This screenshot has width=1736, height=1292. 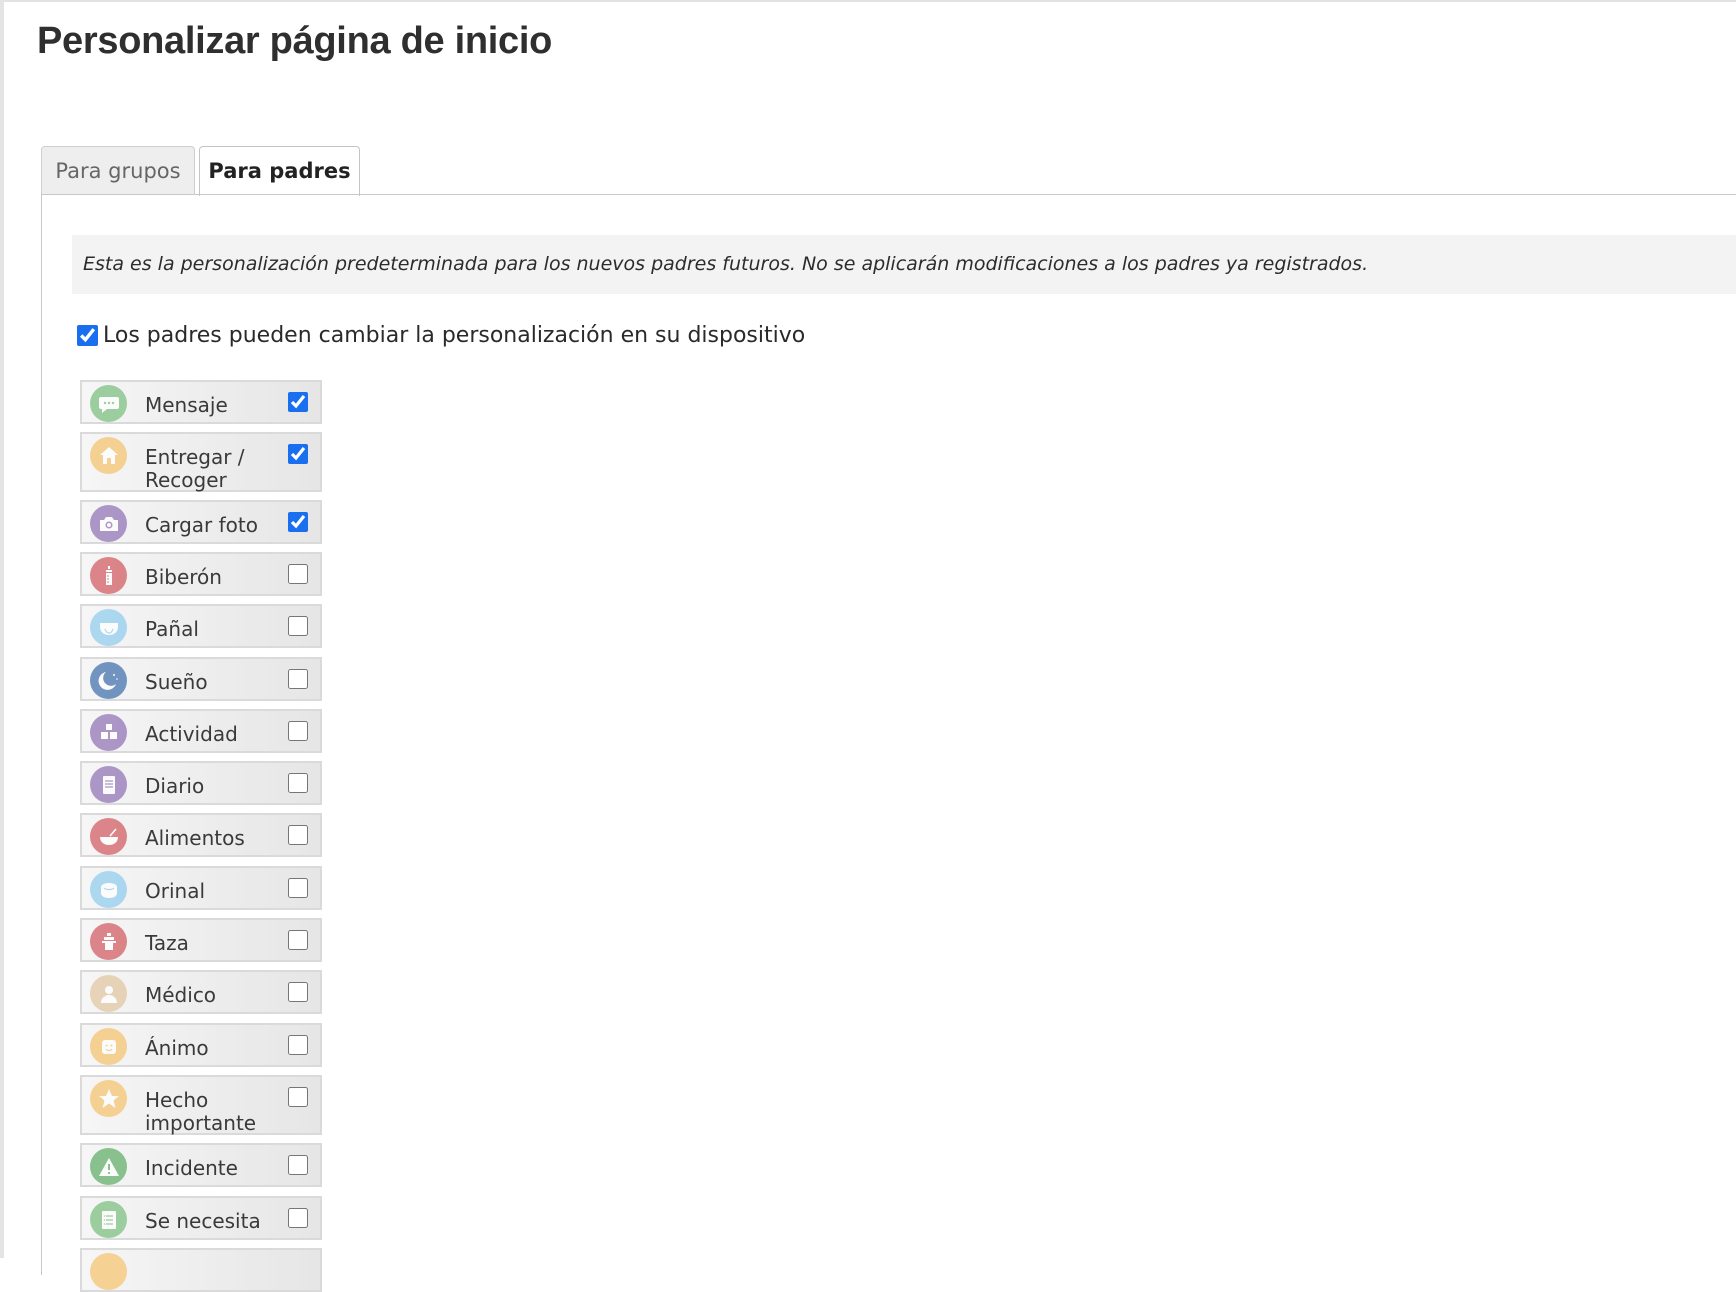 I want to click on home-item-label: Biberón, so click(x=183, y=577).